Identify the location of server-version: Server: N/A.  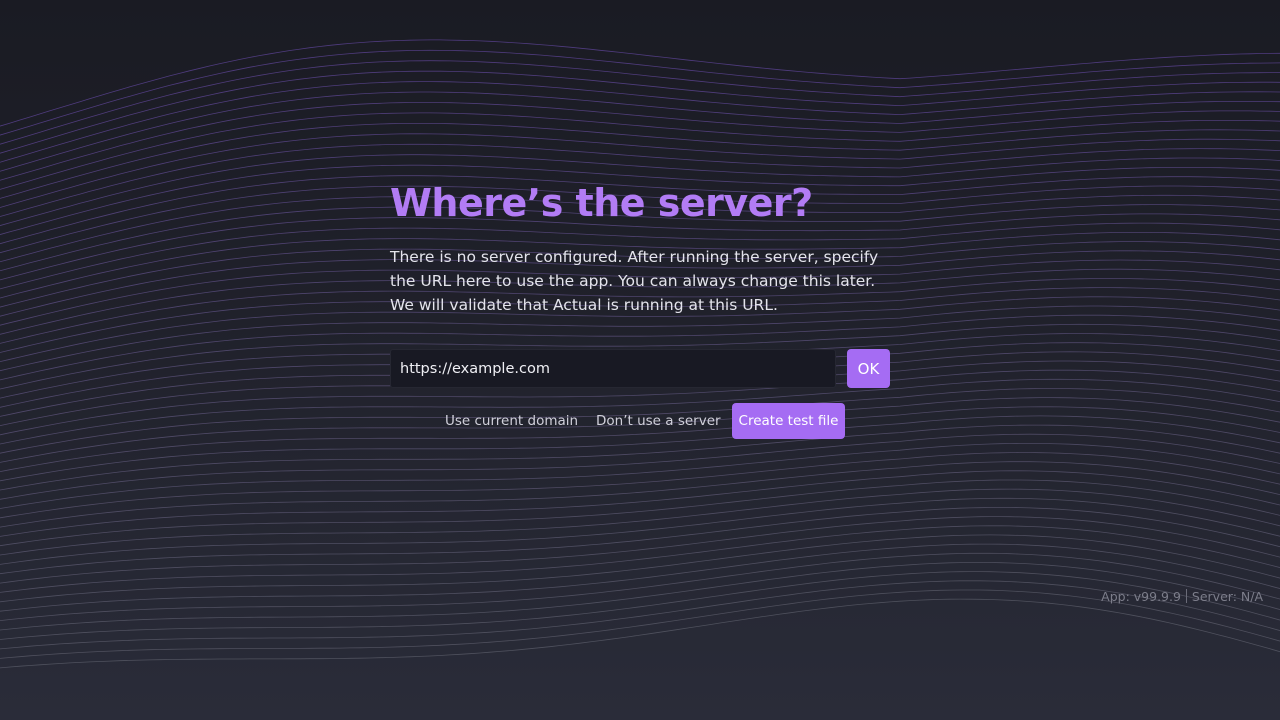
(1227, 596).